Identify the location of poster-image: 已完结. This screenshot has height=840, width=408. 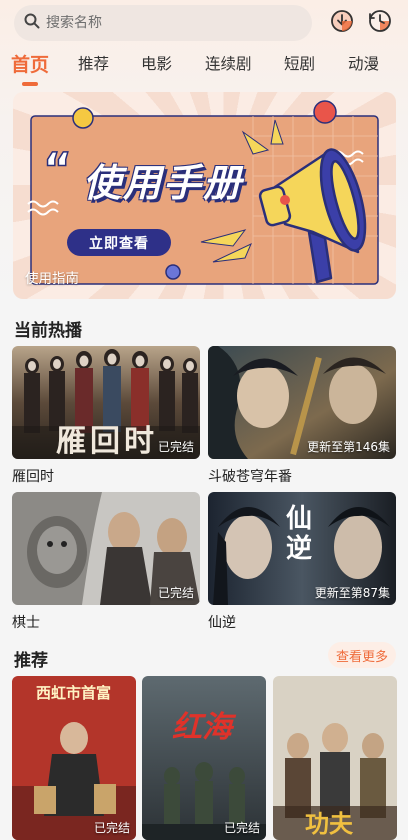
(106, 548).